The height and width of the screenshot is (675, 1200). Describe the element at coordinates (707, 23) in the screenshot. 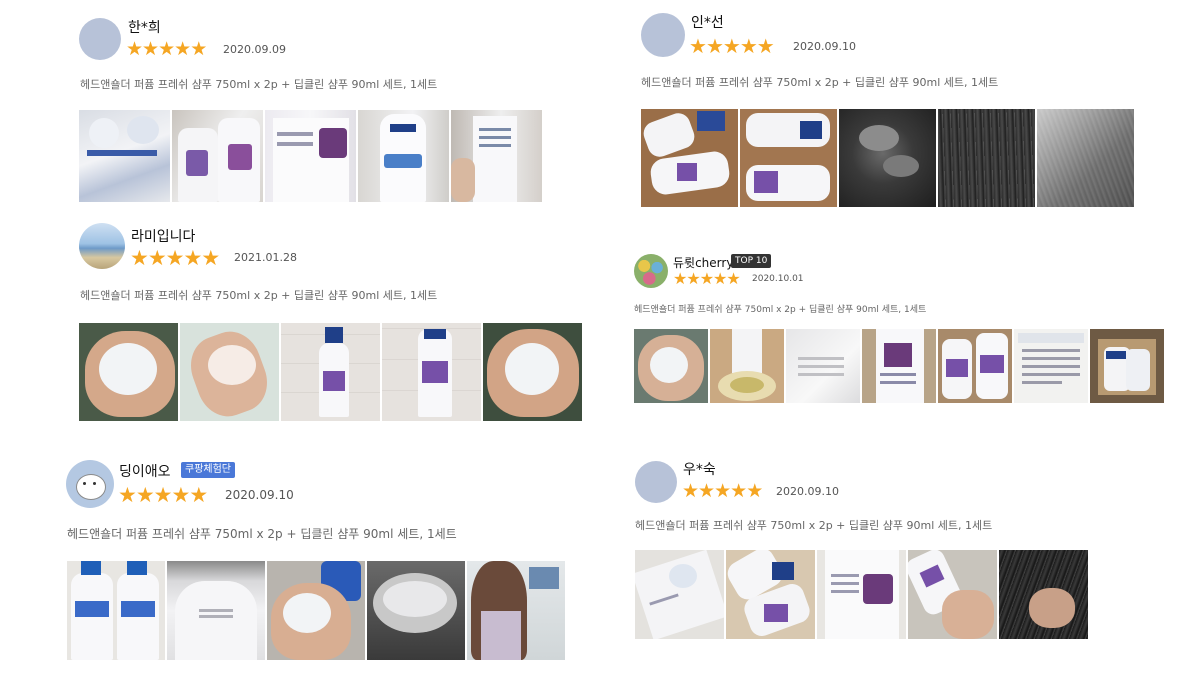

I see `reviewer-name: 인*선` at that location.